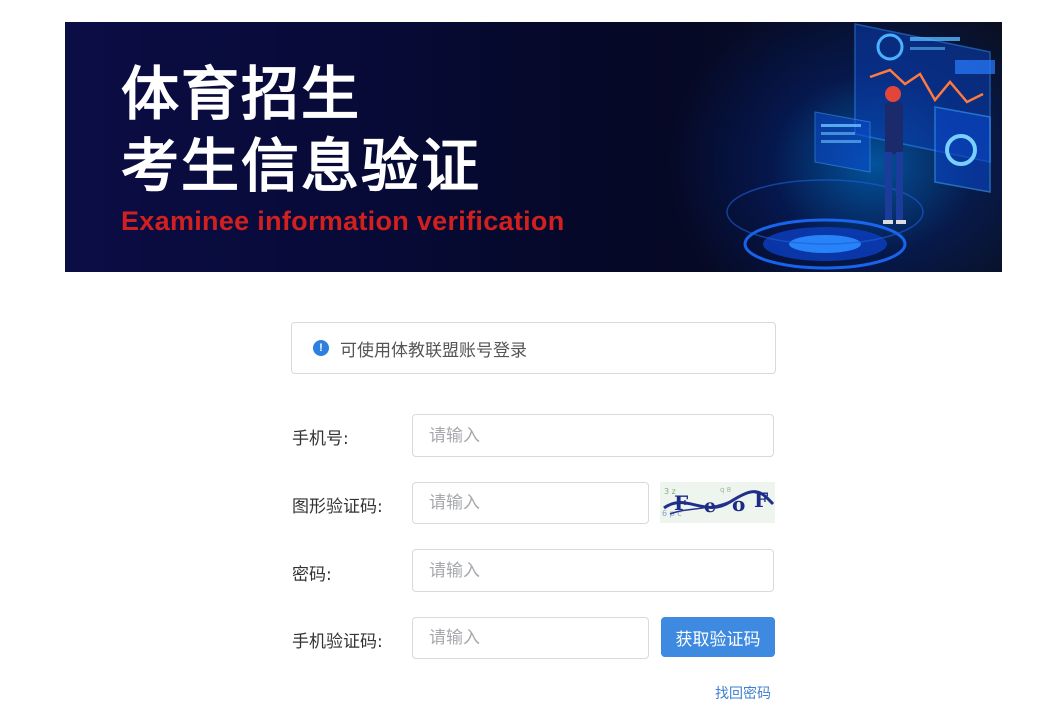 Image resolution: width=1054 pixels, height=715 pixels. Describe the element at coordinates (301, 166) in the screenshot. I see `banner-title-line2: 考生信息验证` at that location.